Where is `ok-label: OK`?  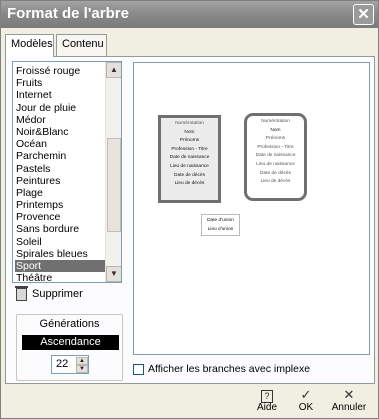
ok-label: OK is located at coordinates (306, 407).